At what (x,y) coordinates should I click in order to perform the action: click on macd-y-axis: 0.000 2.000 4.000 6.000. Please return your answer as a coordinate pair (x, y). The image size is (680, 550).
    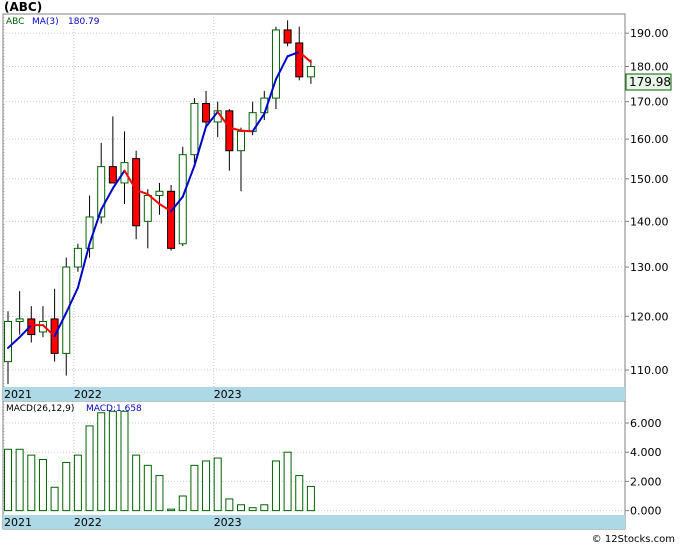
    Looking at the image, I should click on (643, 467).